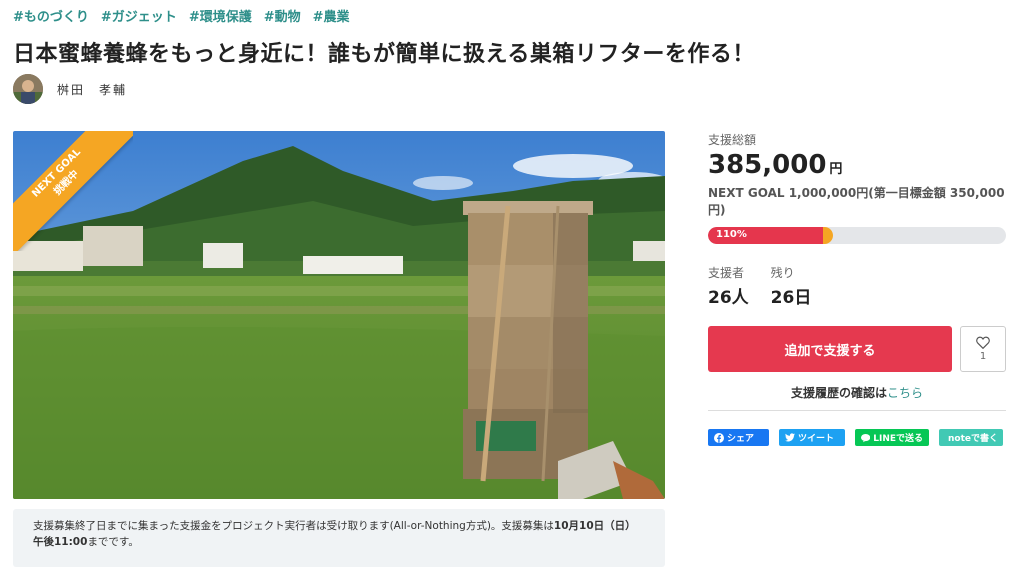  I want to click on facebook-share-label: シェア, so click(741, 439).